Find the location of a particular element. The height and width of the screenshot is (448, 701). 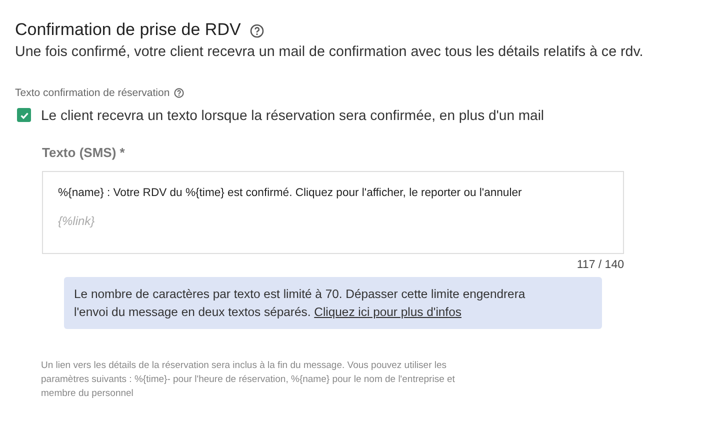

checkbox is located at coordinates (24, 115).